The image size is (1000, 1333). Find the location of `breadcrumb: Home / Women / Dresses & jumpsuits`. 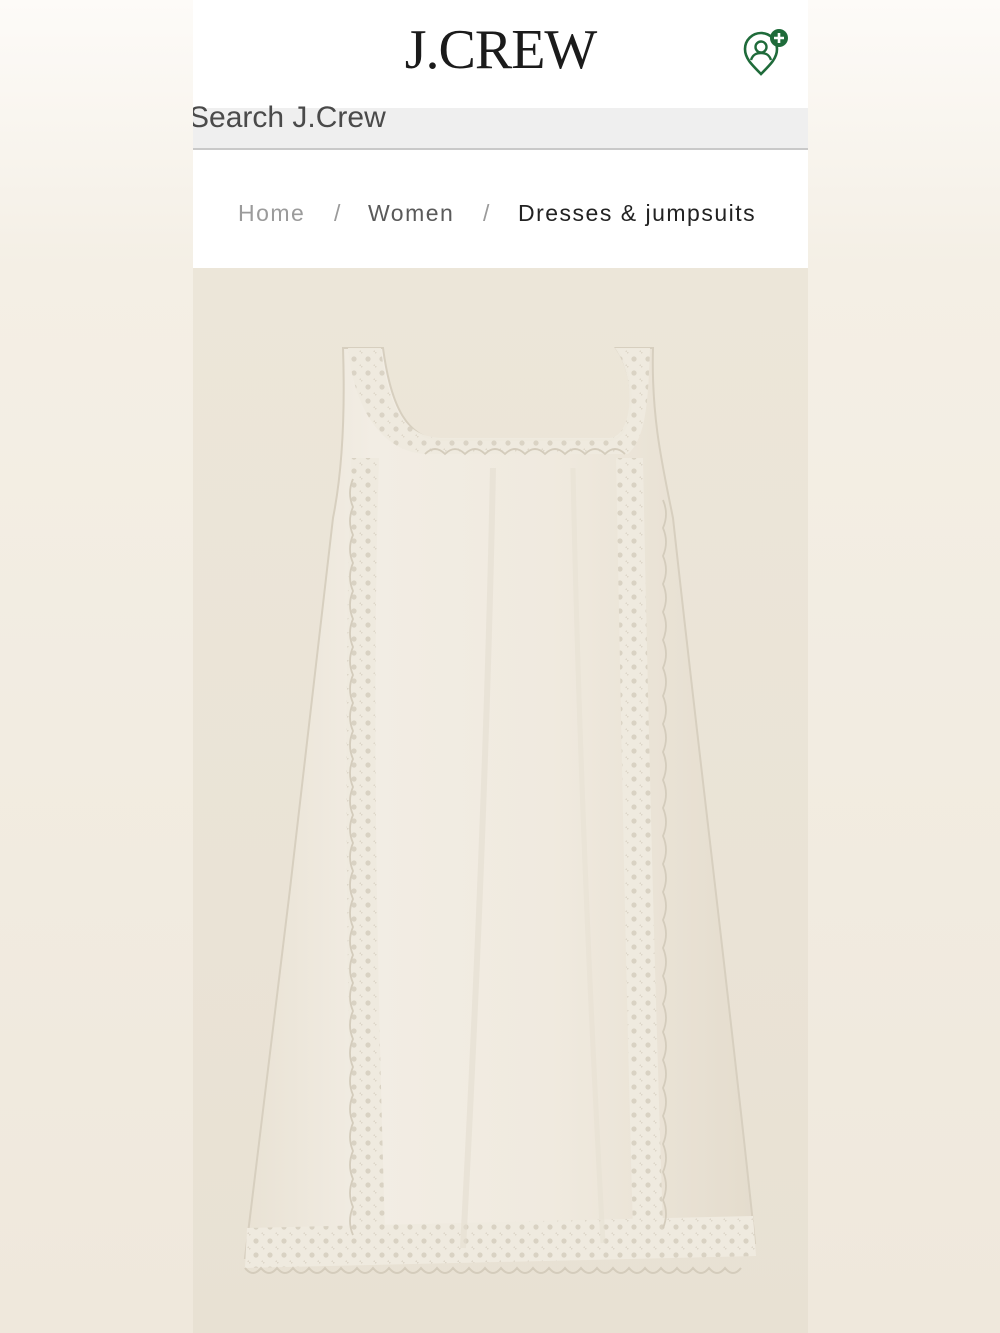

breadcrumb: Home / Women / Dresses & jumpsuits is located at coordinates (500, 209).